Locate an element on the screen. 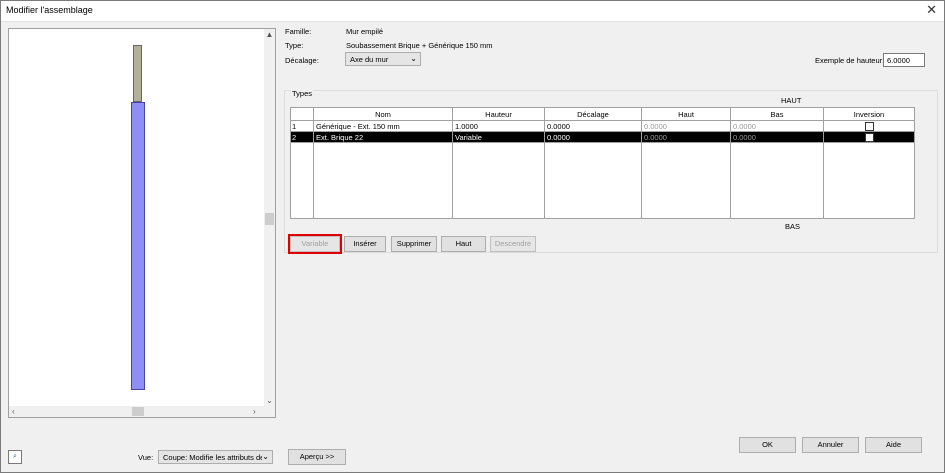 The image size is (945, 473). famille-value: Mur empilé is located at coordinates (365, 31).